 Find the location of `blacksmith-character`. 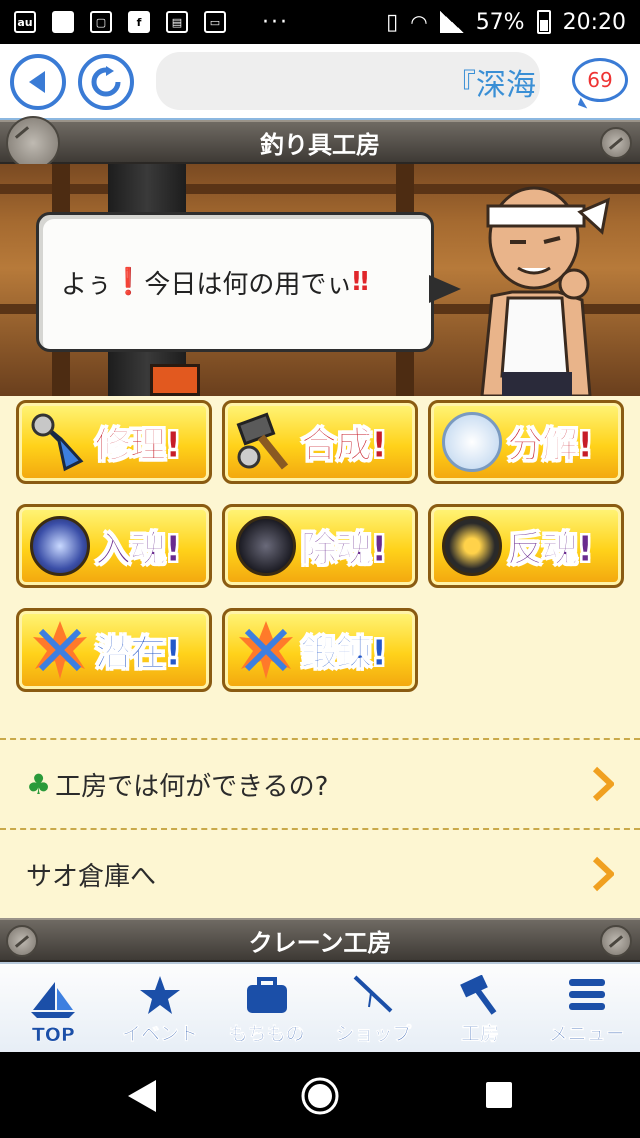

blacksmith-character is located at coordinates (545, 291).